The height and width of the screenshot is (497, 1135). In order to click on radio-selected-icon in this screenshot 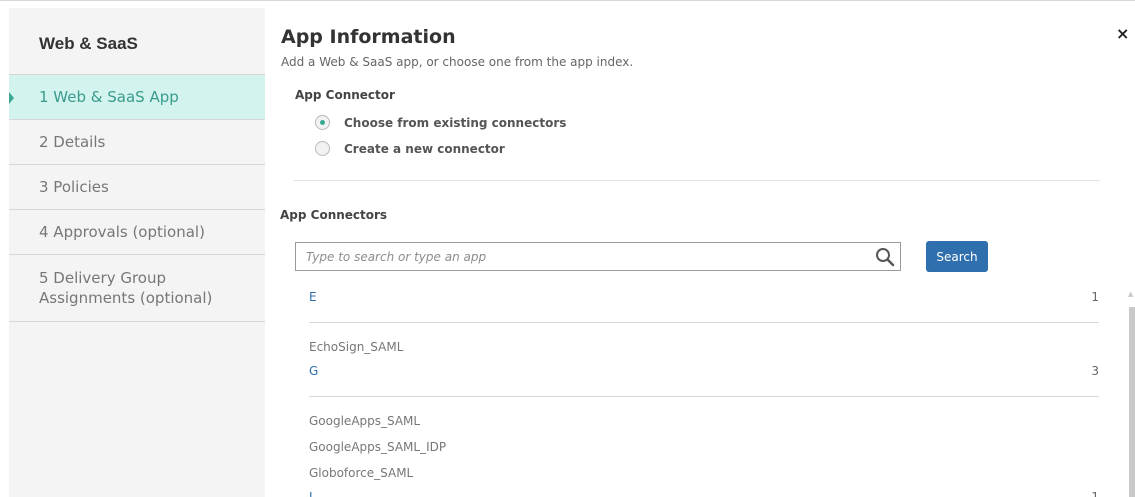, I will do `click(322, 122)`.